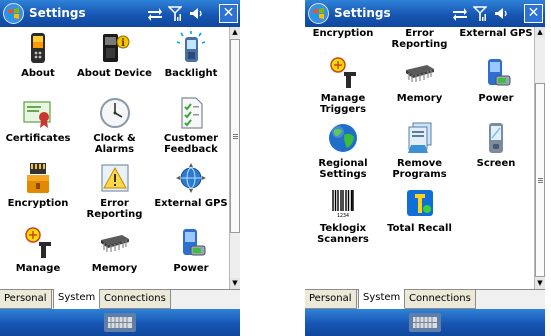 The width and height of the screenshot is (551, 336). What do you see at coordinates (37, 114) in the screenshot?
I see `certificates-icon` at bounding box center [37, 114].